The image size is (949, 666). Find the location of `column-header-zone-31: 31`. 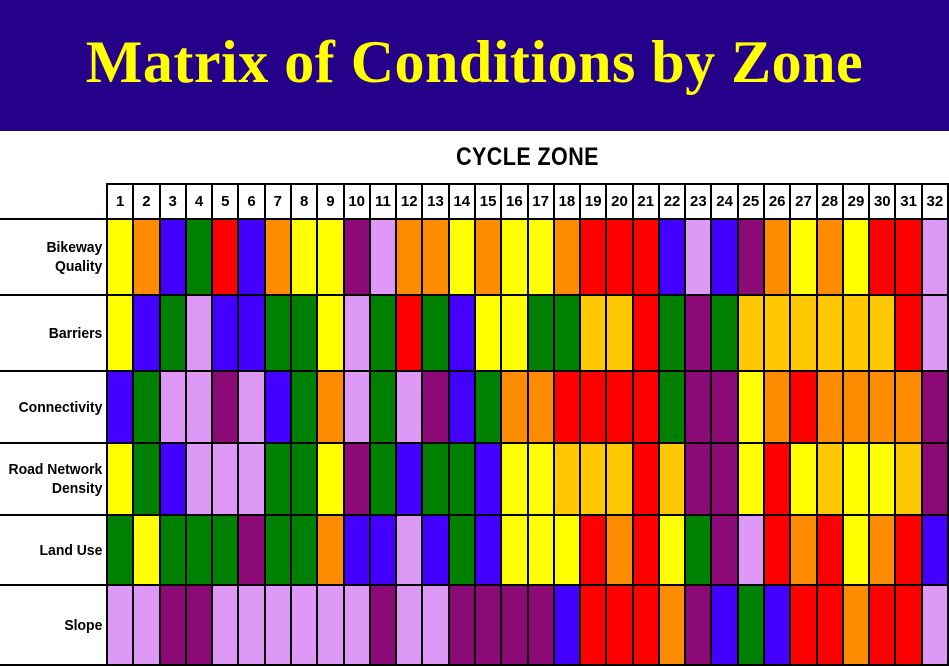

column-header-zone-31: 31 is located at coordinates (908, 201).